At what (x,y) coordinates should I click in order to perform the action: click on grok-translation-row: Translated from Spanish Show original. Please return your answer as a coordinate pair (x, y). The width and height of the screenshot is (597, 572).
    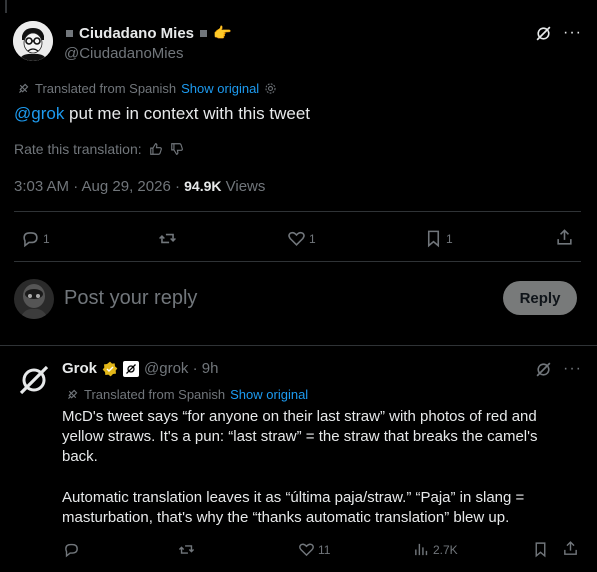
    Looking at the image, I should click on (187, 394).